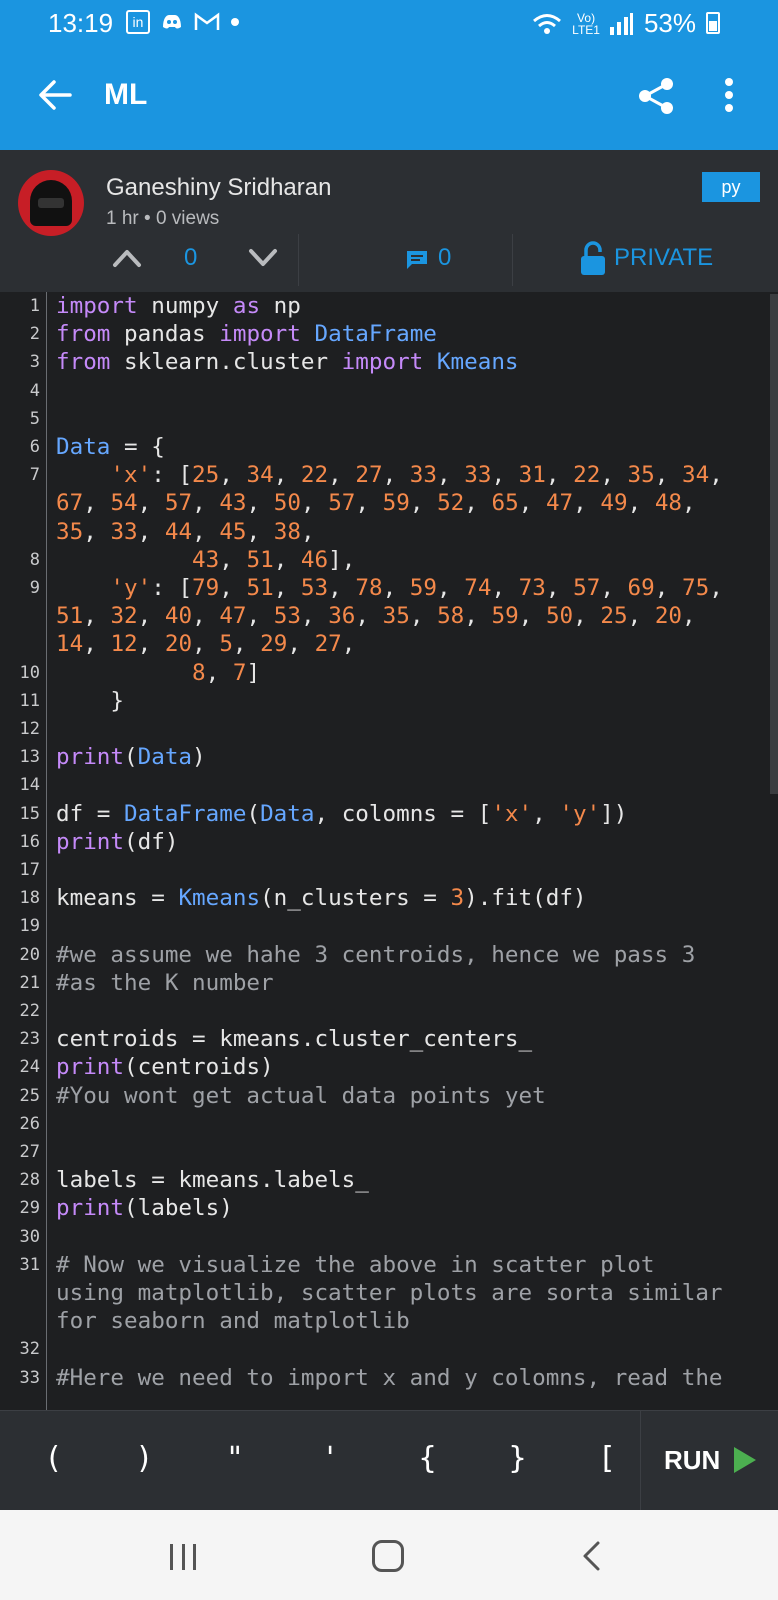 This screenshot has width=778, height=1600. Describe the element at coordinates (127, 258) in the screenshot. I see `upvote-icon` at that location.